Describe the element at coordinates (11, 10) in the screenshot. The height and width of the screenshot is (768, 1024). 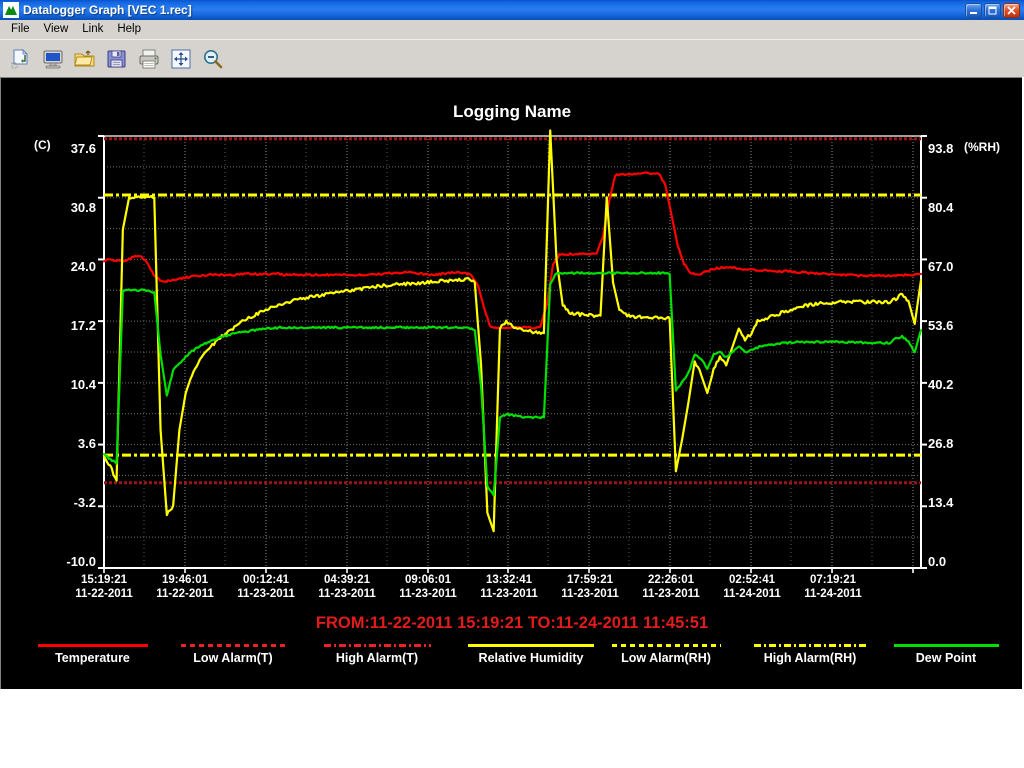
I see `mountain-logo-icon` at that location.